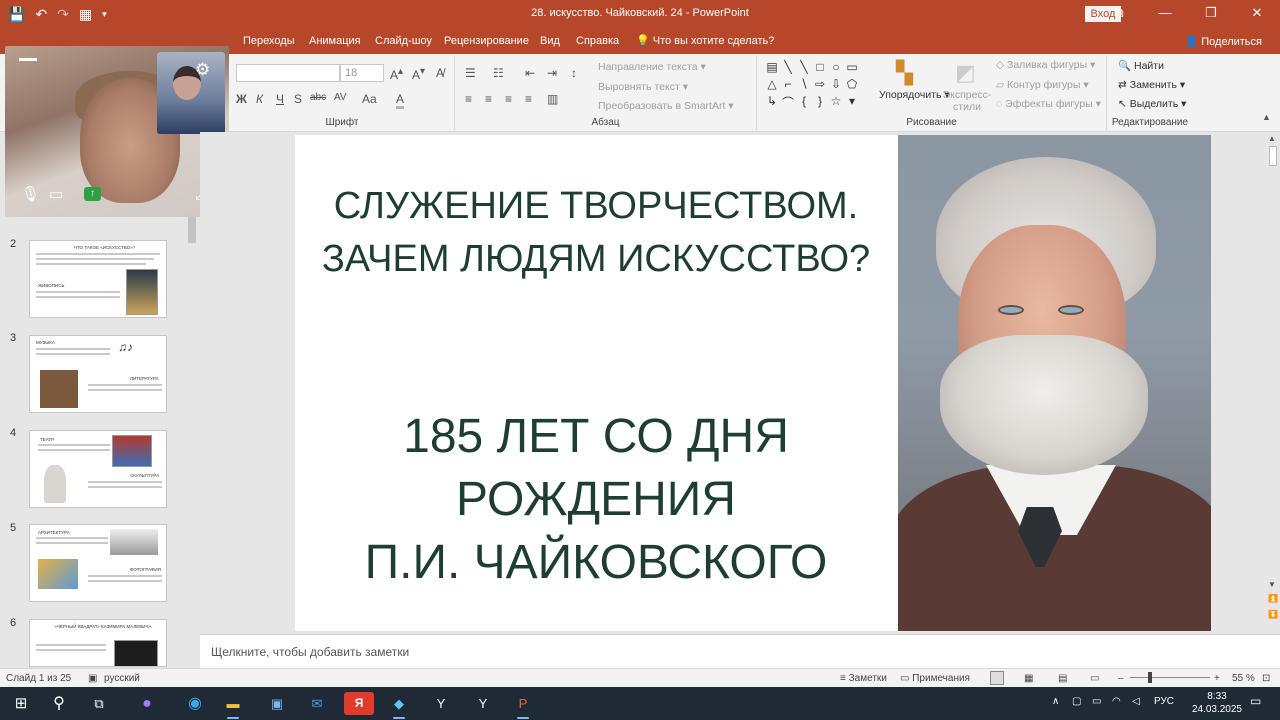 This screenshot has height=720, width=1280. Describe the element at coordinates (1055, 701) in the screenshot. I see `tray-expand-icon: ∧` at that location.